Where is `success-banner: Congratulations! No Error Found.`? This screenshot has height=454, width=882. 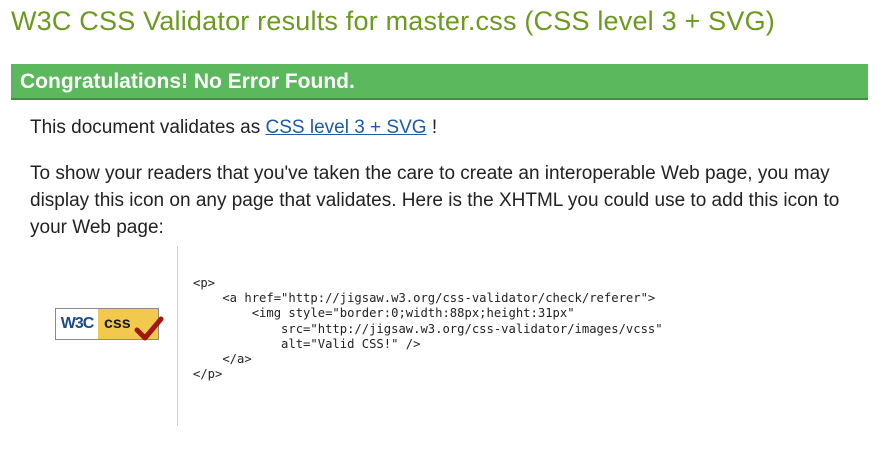
success-banner: Congratulations! No Error Found. is located at coordinates (439, 82).